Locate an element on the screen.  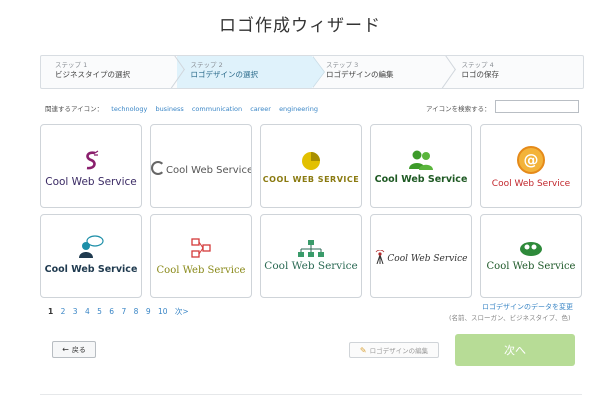
search-input is located at coordinates (537, 106).